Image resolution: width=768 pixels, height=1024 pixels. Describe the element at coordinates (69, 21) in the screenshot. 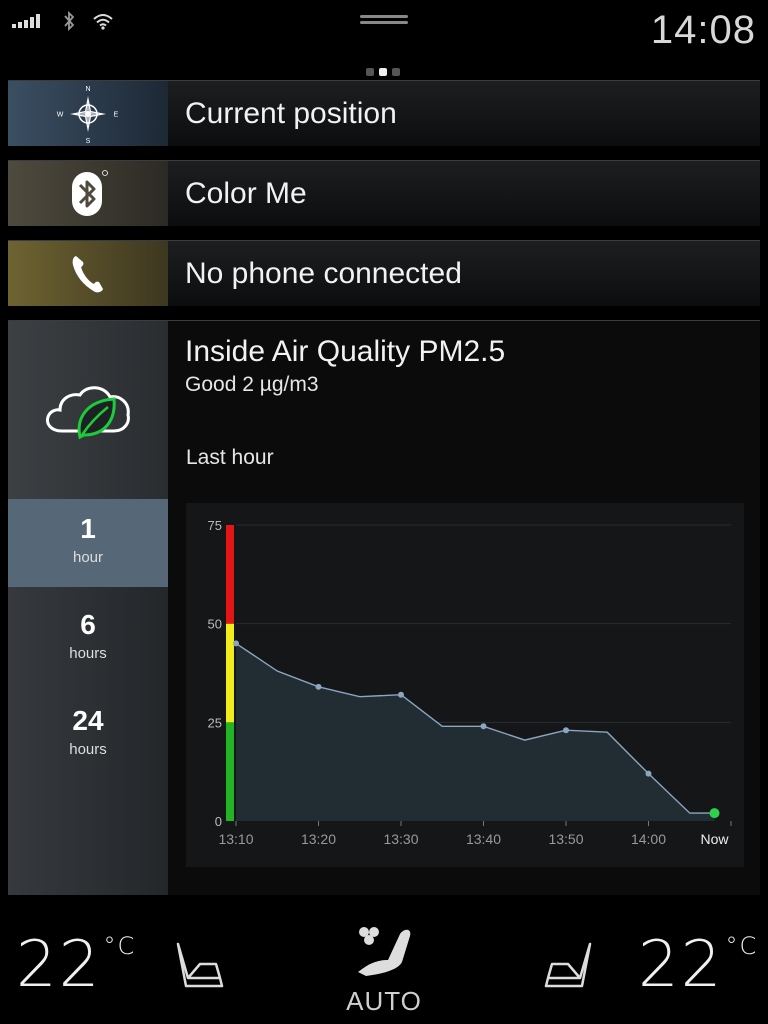

I see `bluetooth-status-icon` at that location.